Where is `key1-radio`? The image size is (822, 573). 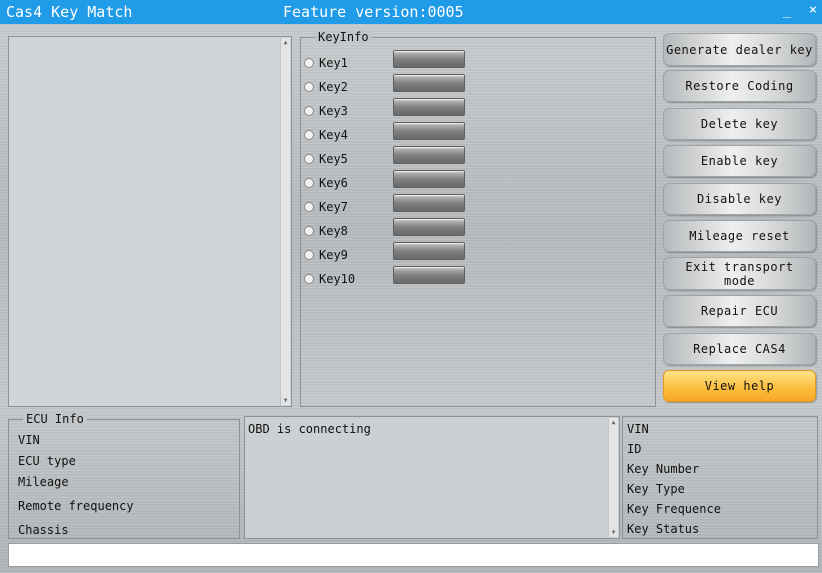
key1-radio is located at coordinates (309, 63).